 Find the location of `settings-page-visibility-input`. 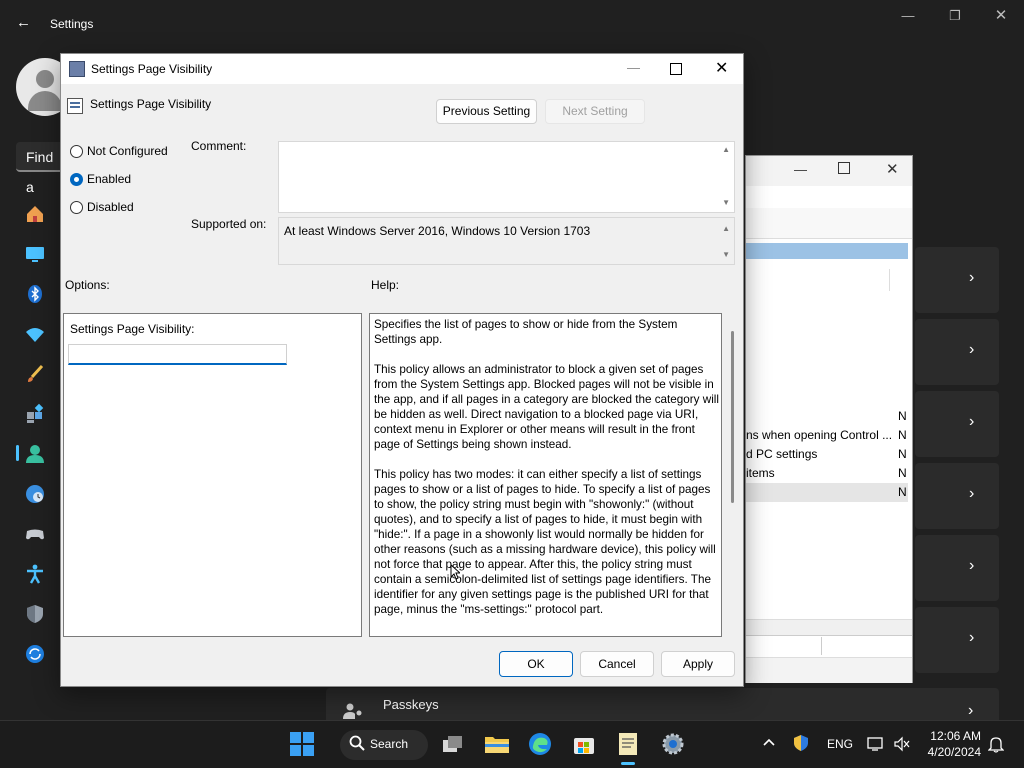

settings-page-visibility-input is located at coordinates (177, 354).